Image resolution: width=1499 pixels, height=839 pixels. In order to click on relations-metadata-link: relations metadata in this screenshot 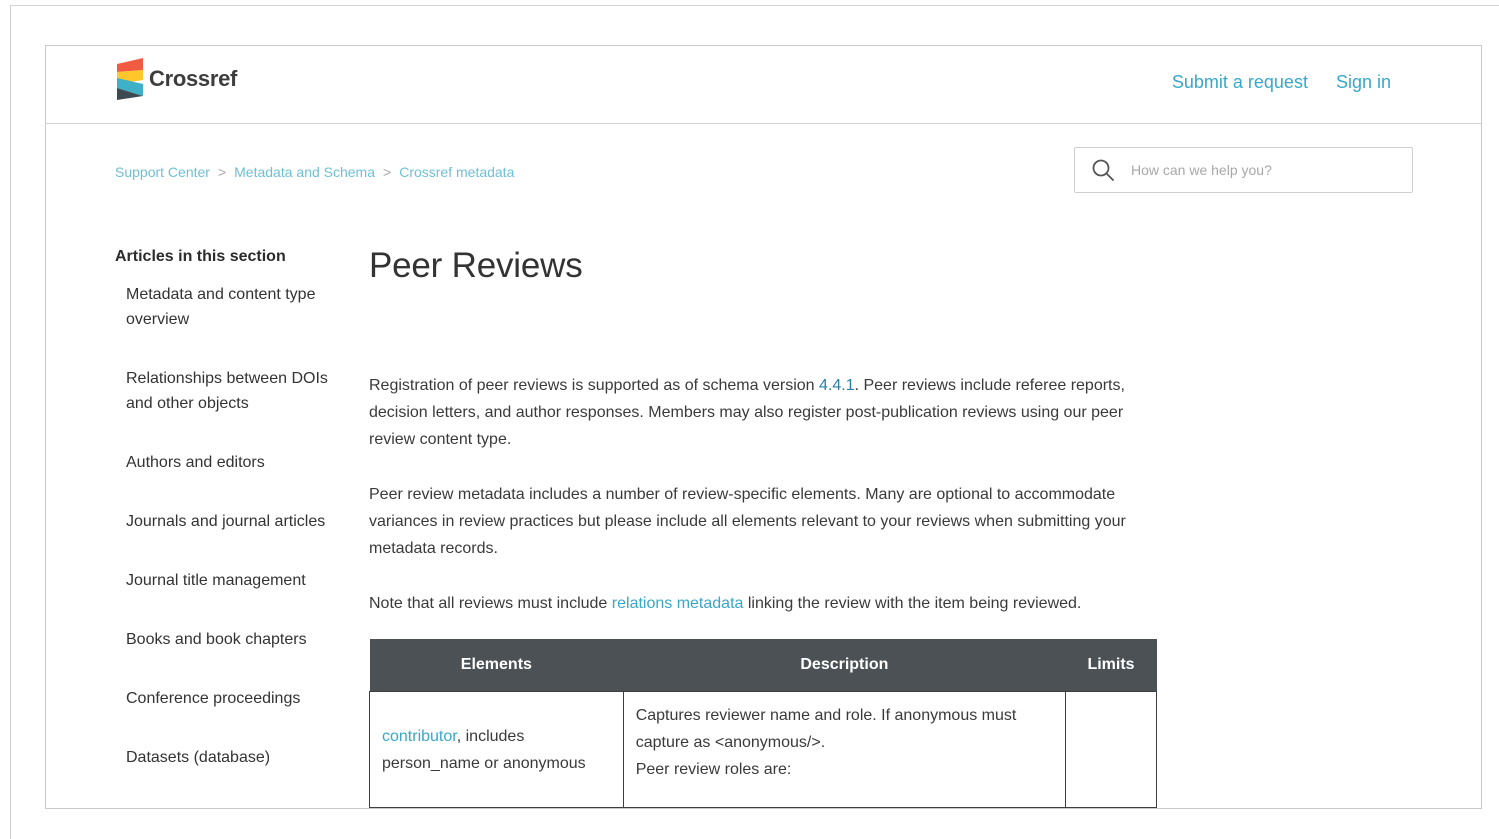, I will do `click(678, 603)`.